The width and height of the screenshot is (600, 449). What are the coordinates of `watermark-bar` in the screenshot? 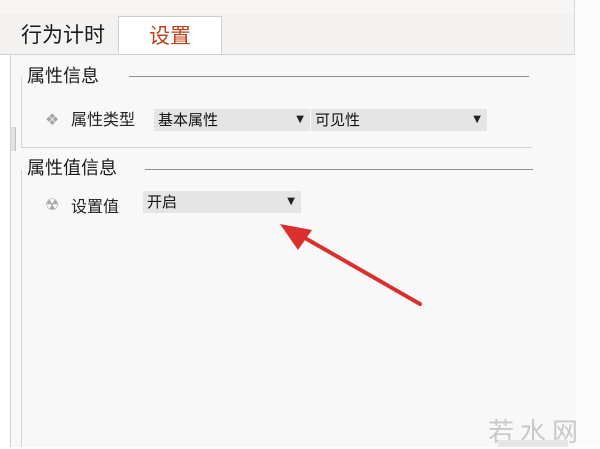 It's located at (533, 443).